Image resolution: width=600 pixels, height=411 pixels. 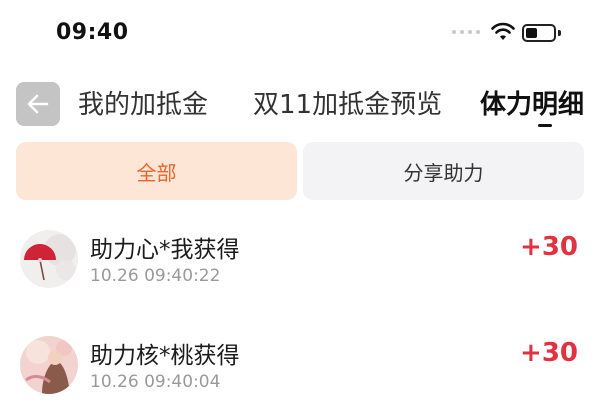 I want to click on battery-icon, so click(x=539, y=33).